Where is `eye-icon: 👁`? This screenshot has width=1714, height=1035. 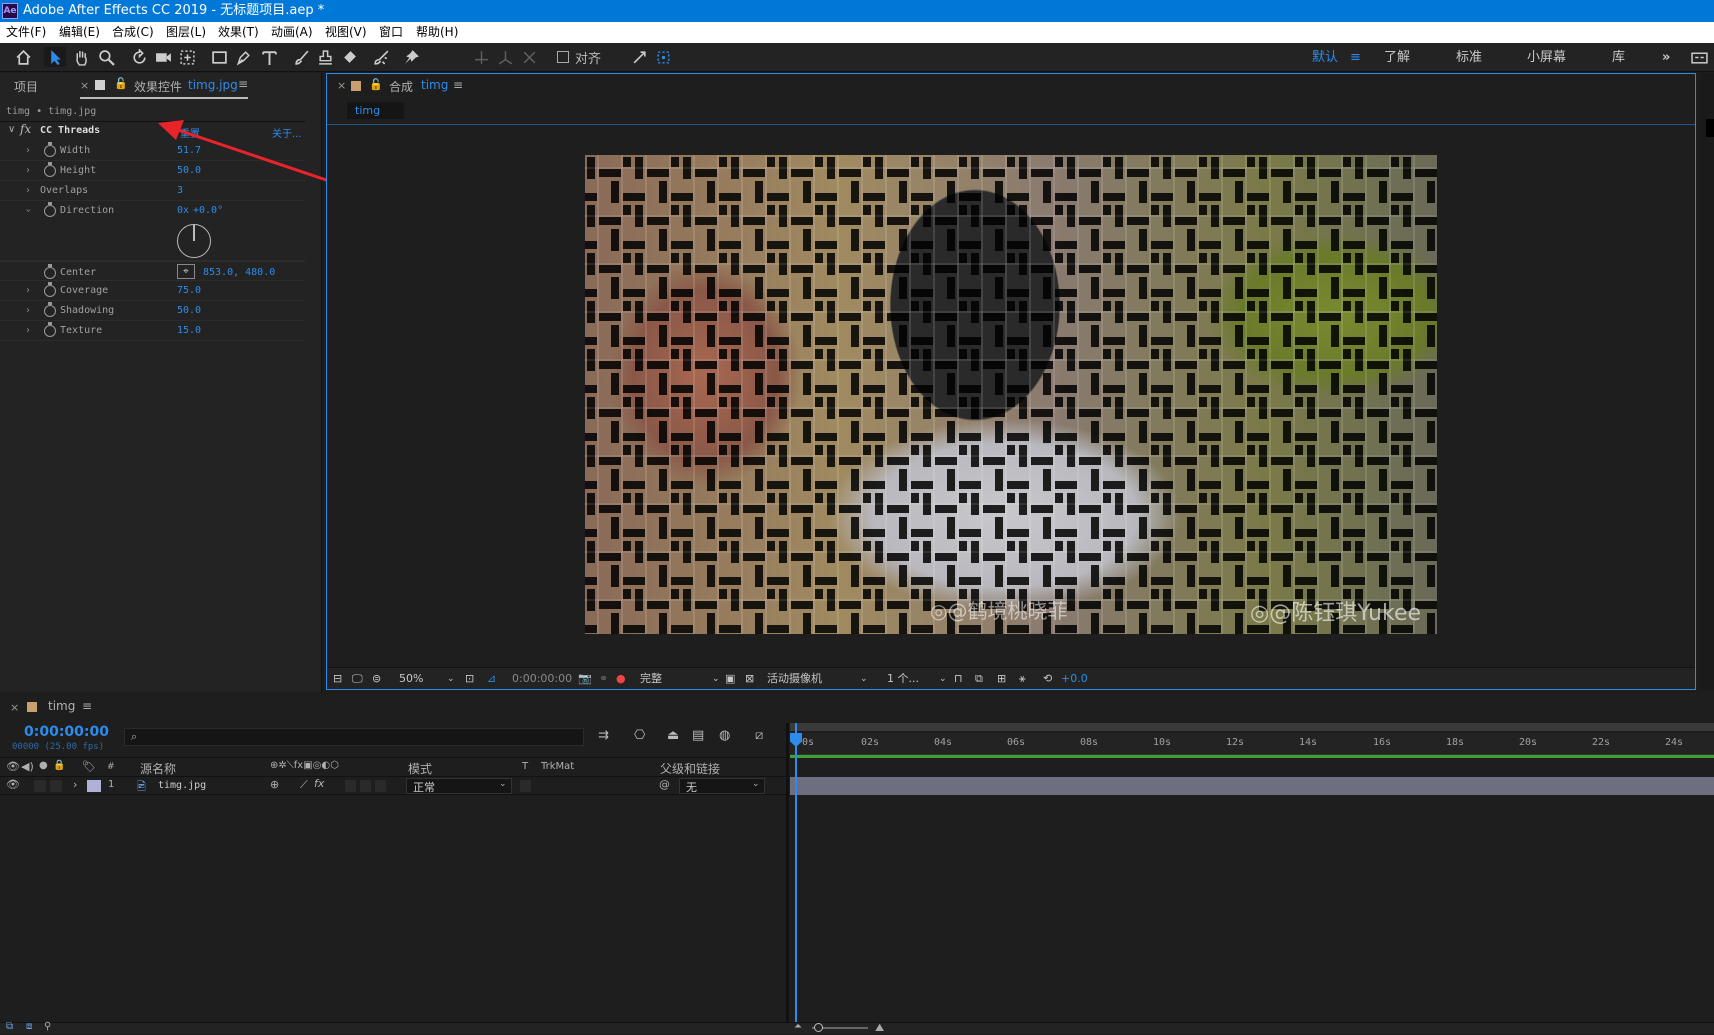 eye-icon: 👁 is located at coordinates (13, 766).